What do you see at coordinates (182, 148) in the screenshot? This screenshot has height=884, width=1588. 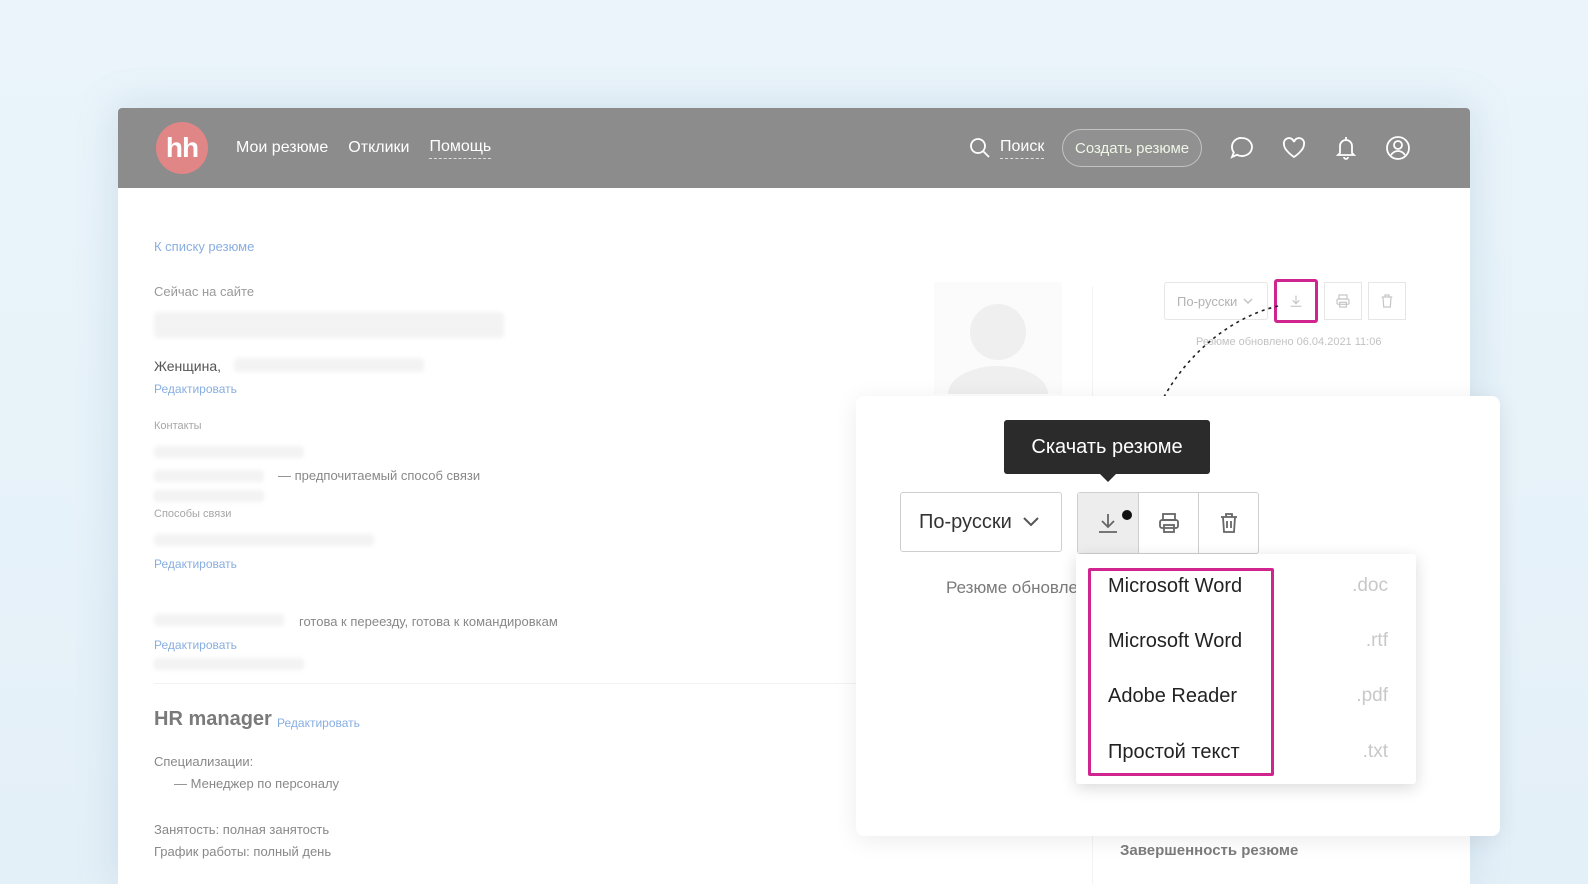 I see `hh-logo: hh` at bounding box center [182, 148].